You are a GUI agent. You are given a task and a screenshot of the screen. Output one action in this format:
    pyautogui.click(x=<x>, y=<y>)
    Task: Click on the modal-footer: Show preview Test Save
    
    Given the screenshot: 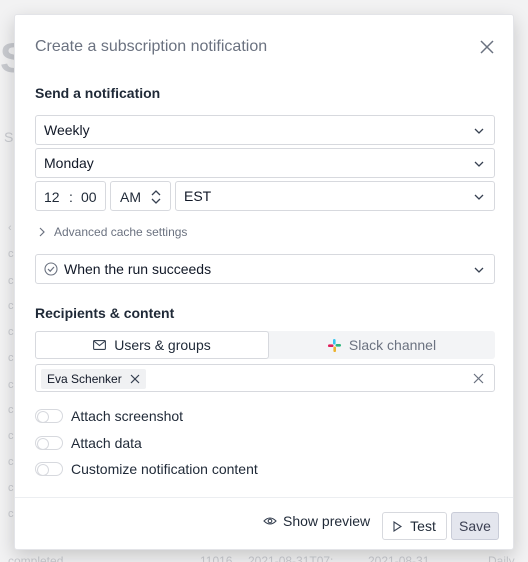 What is the action you would take?
    pyautogui.click(x=264, y=524)
    